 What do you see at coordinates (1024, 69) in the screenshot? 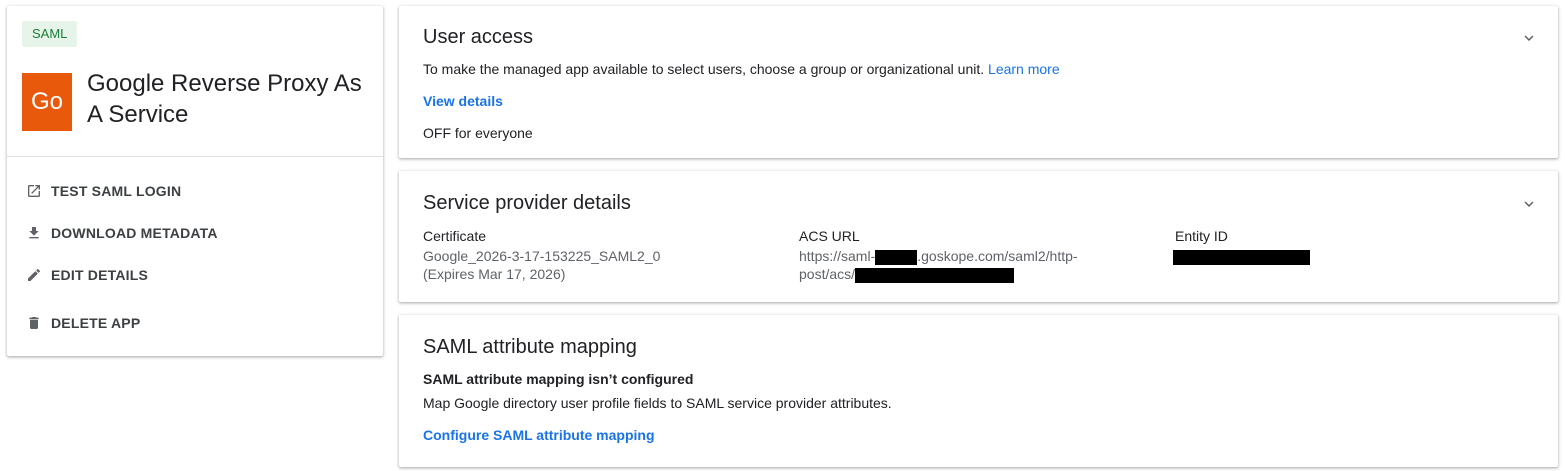
I see `learn-more-link: Learn more` at bounding box center [1024, 69].